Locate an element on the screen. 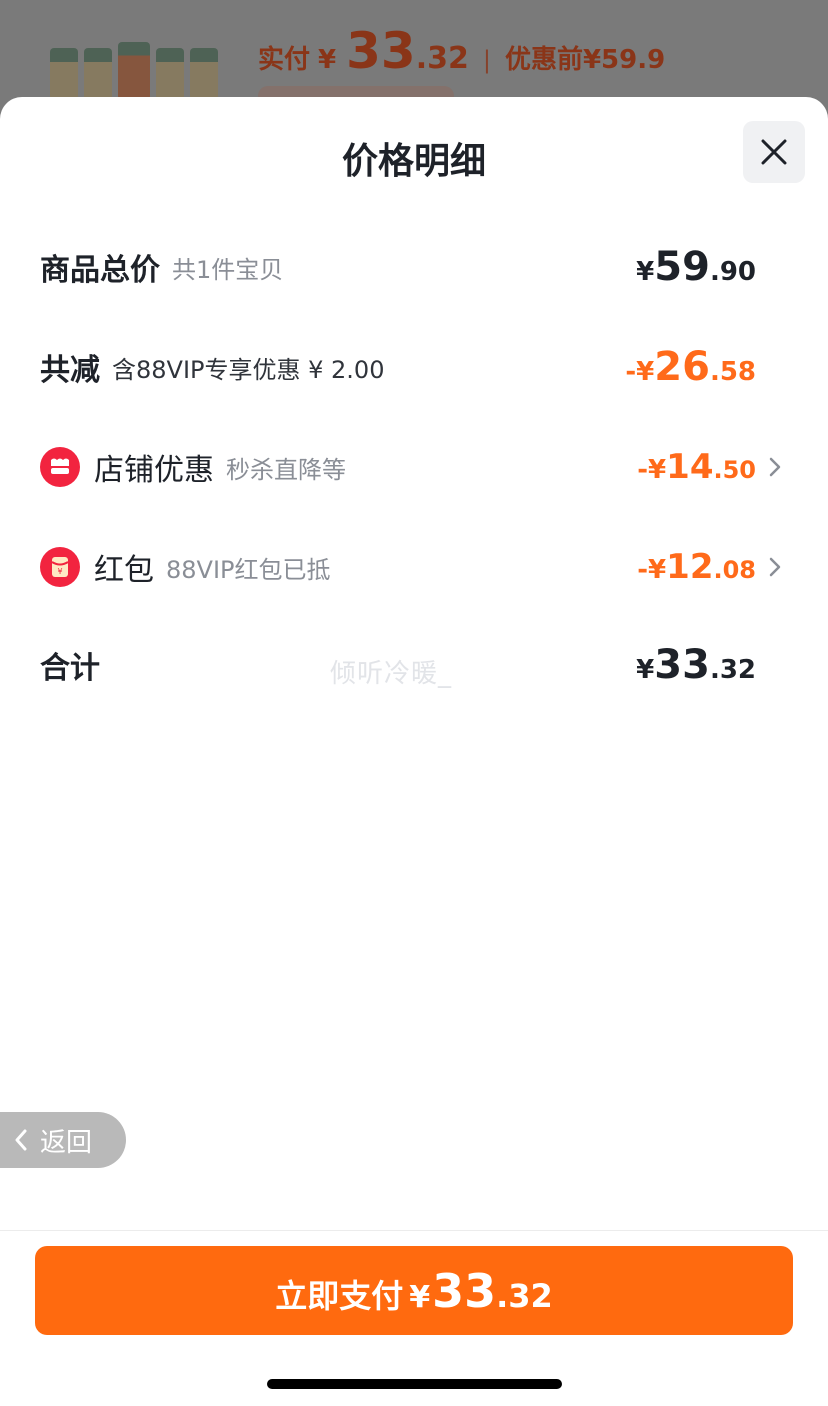 The image size is (828, 1406). goods-total-label: 商品总价 is located at coordinates (100, 270).